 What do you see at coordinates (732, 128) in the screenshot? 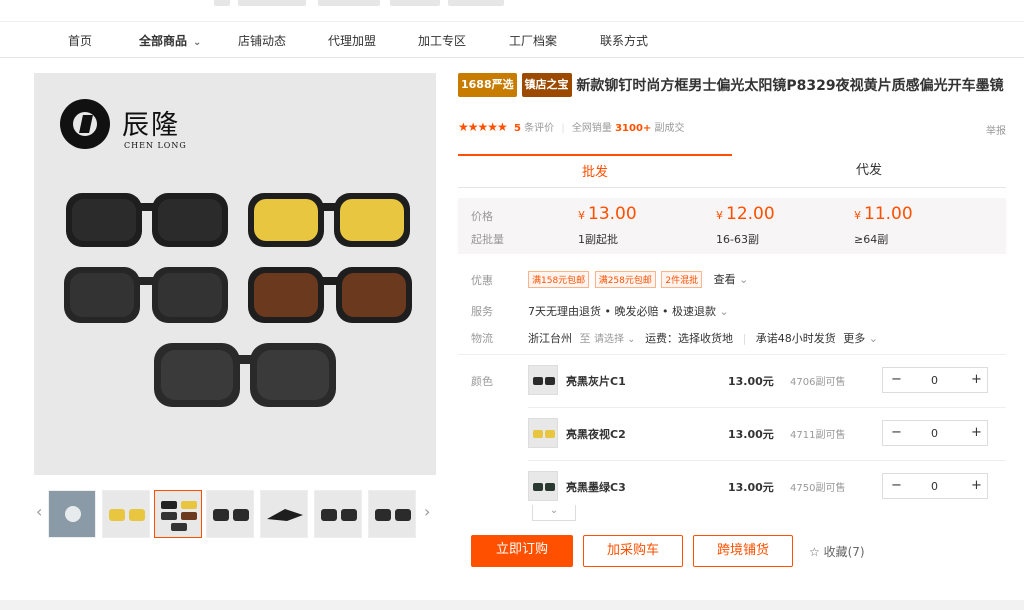
I see `rating-row: ★★★★★ 5 条评价 | 全网销量 3100+ 副成交 举报` at bounding box center [732, 128].